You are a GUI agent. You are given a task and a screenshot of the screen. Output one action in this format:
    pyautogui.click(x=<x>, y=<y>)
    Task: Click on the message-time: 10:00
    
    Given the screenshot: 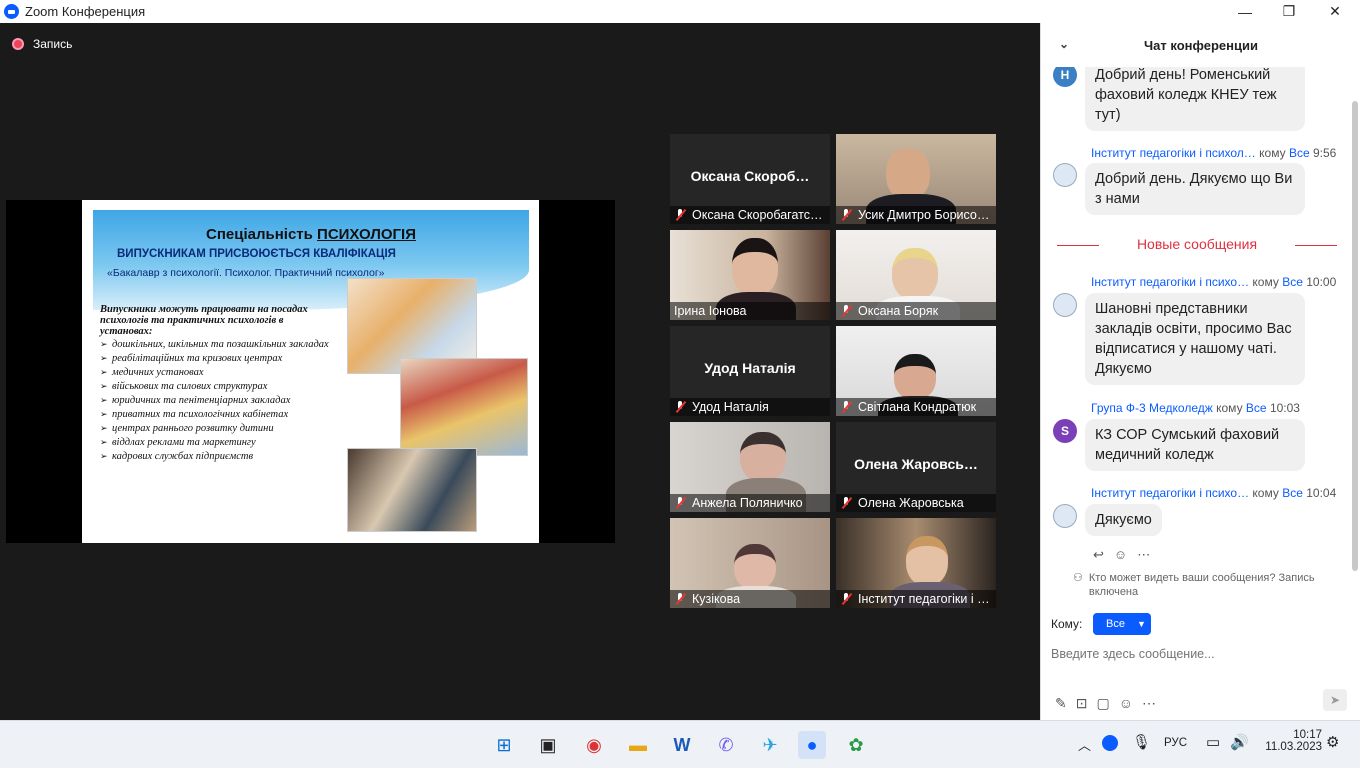 What is the action you would take?
    pyautogui.click(x=1321, y=282)
    